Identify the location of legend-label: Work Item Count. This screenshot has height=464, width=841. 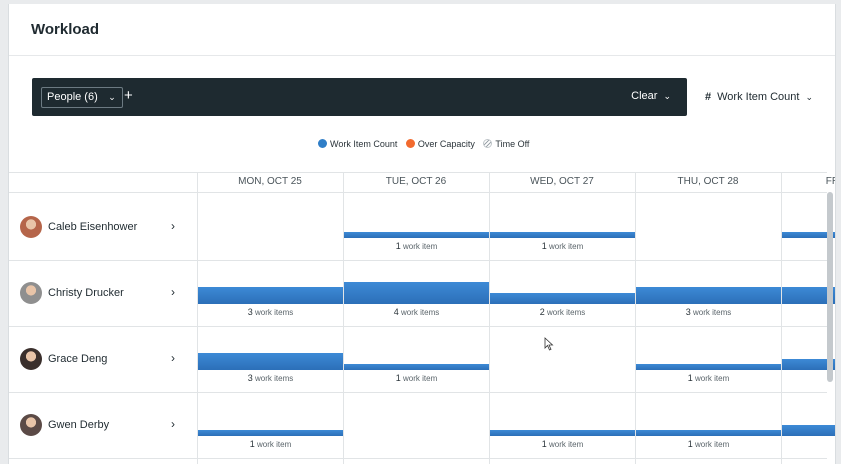
(364, 144).